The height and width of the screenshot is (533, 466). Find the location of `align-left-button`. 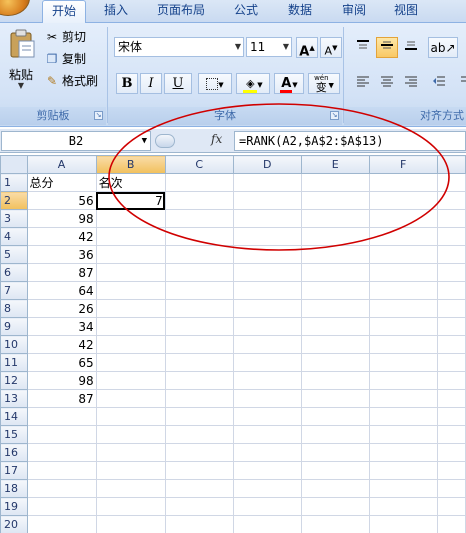

align-left-button is located at coordinates (363, 83).